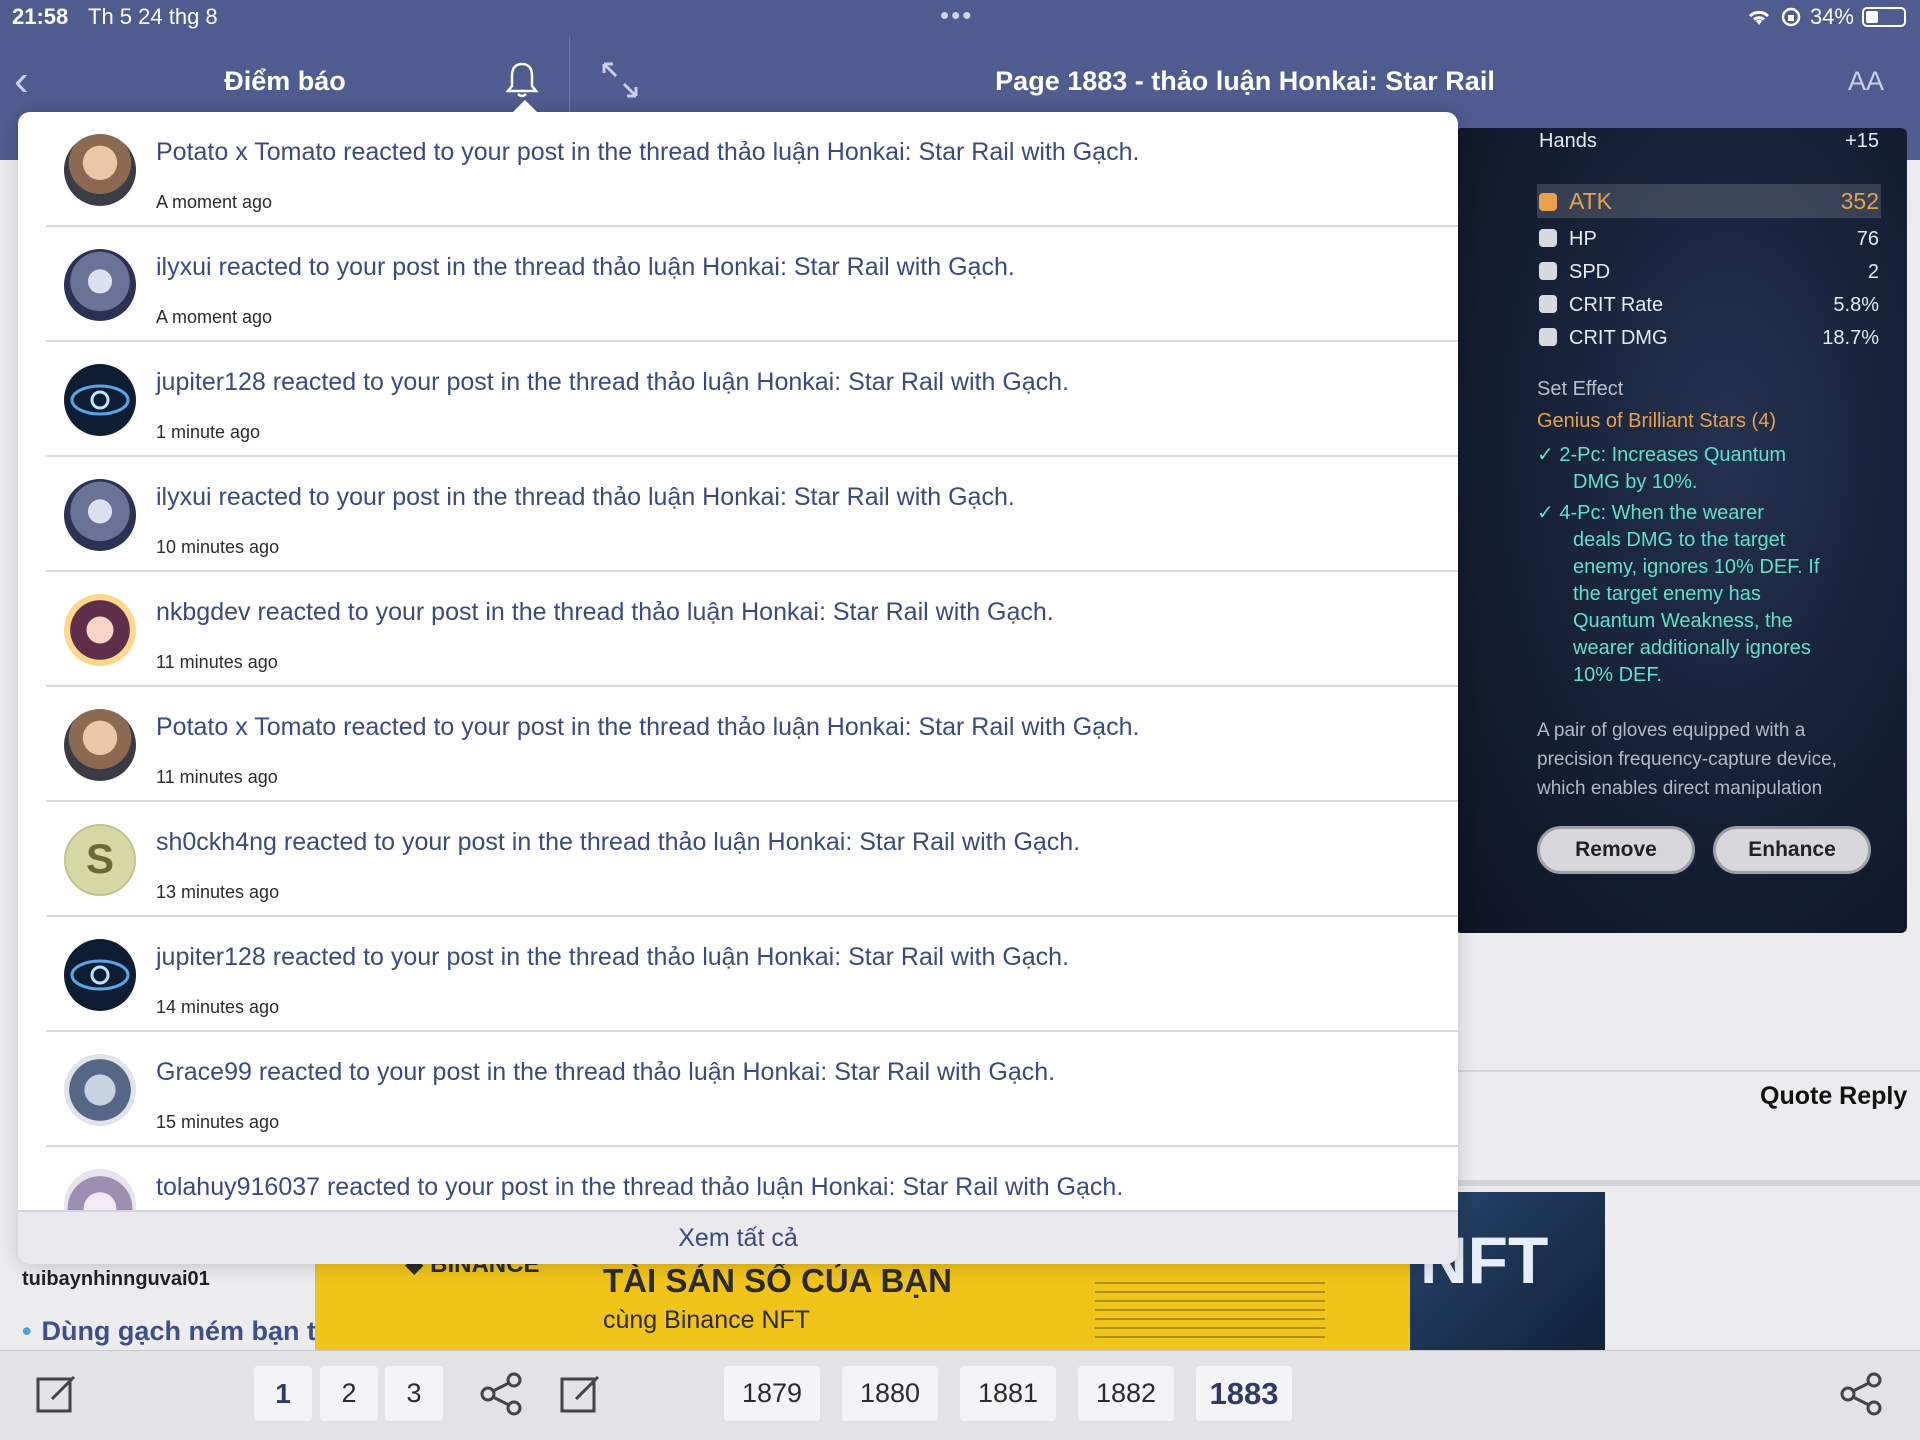  What do you see at coordinates (956, 15) in the screenshot?
I see `multitask-dots-icon: •••` at bounding box center [956, 15].